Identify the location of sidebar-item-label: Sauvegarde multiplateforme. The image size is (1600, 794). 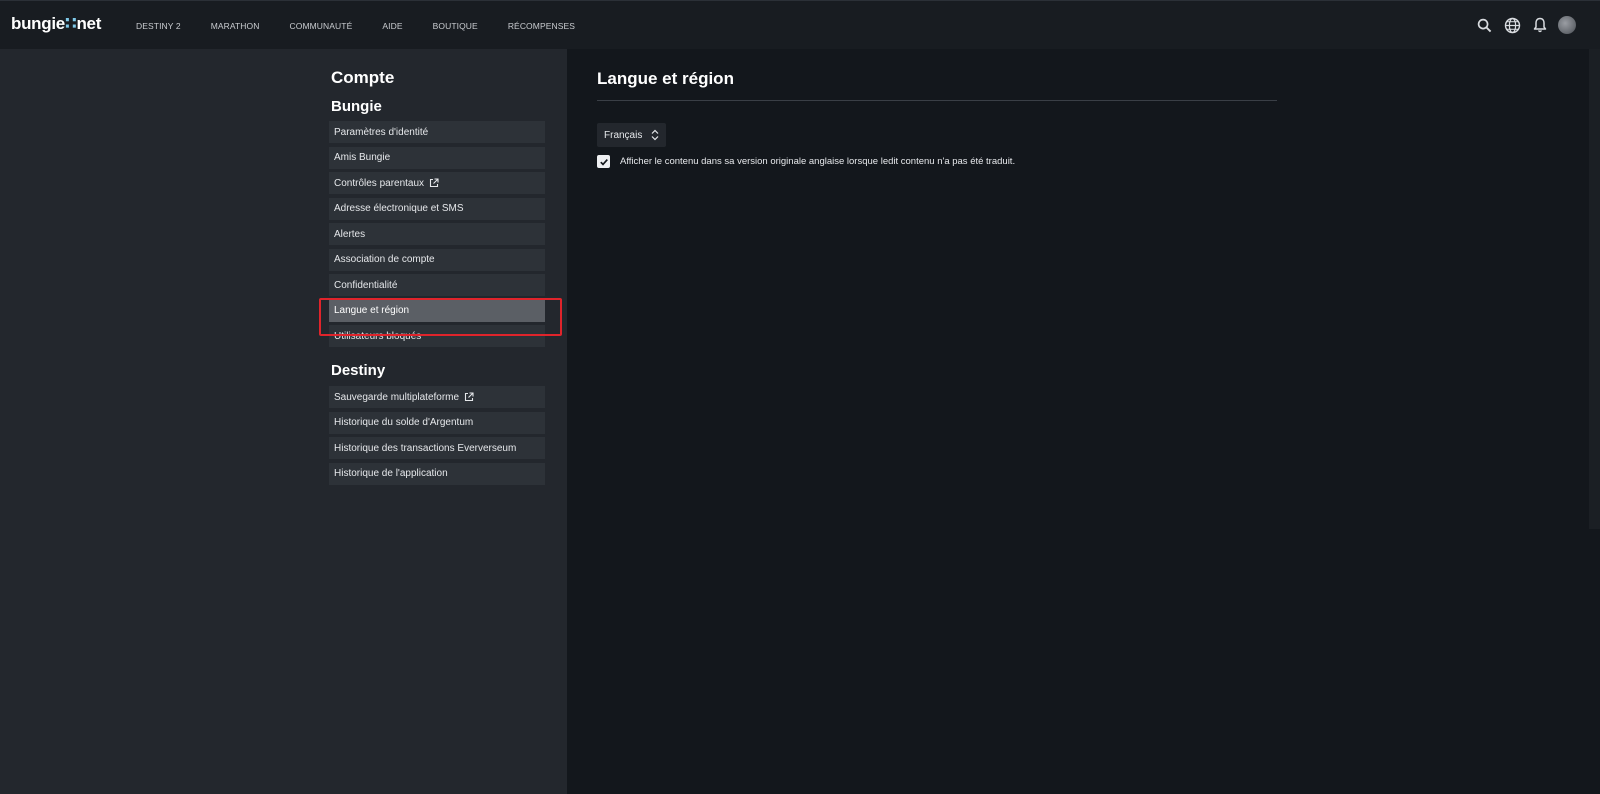
(397, 397).